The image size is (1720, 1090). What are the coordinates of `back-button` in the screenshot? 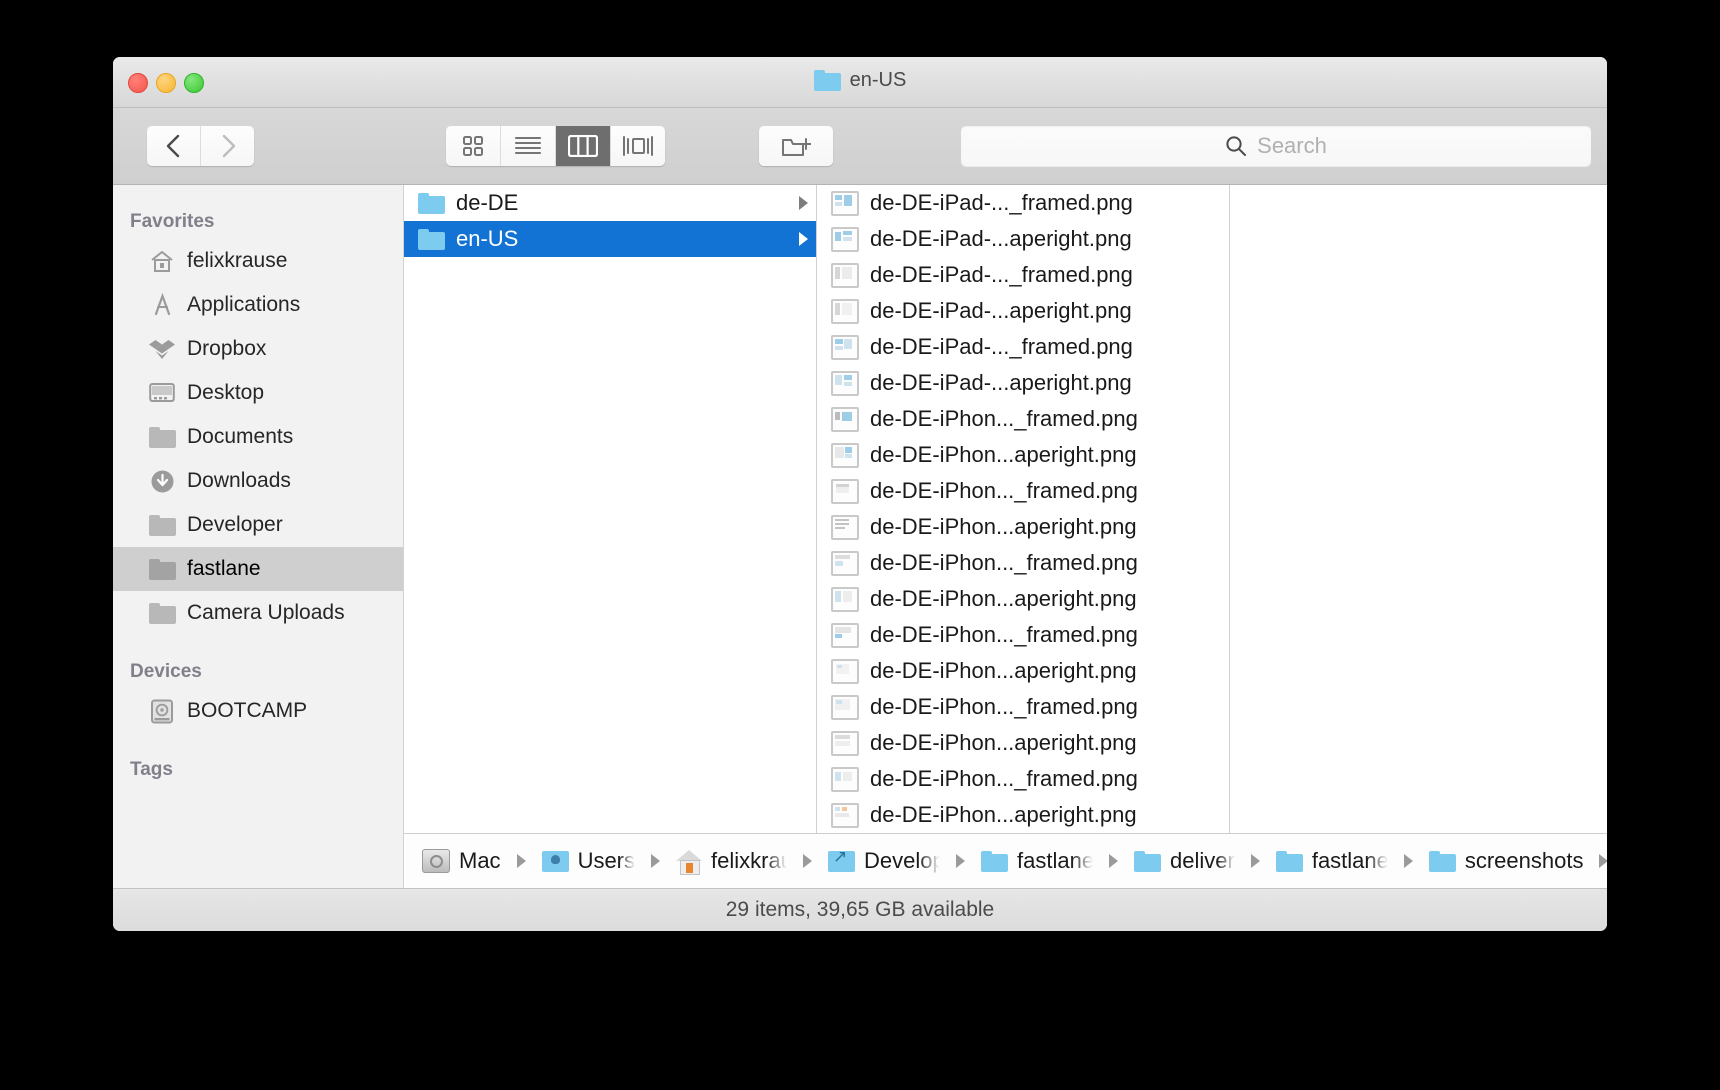 It's located at (174, 146).